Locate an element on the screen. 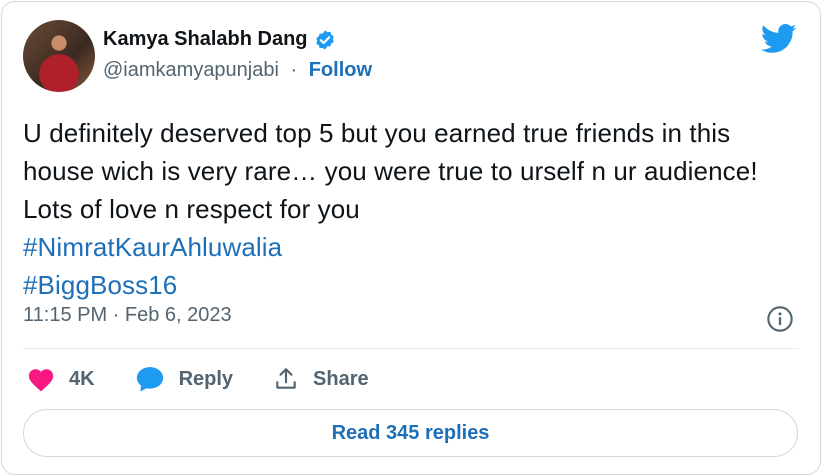 The width and height of the screenshot is (823, 475). info-icon is located at coordinates (780, 319).